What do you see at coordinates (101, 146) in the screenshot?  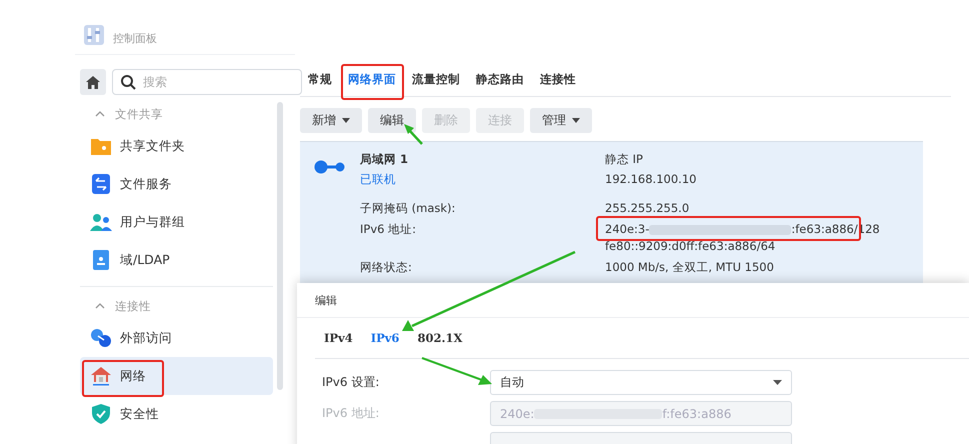 I see `folder-icon` at bounding box center [101, 146].